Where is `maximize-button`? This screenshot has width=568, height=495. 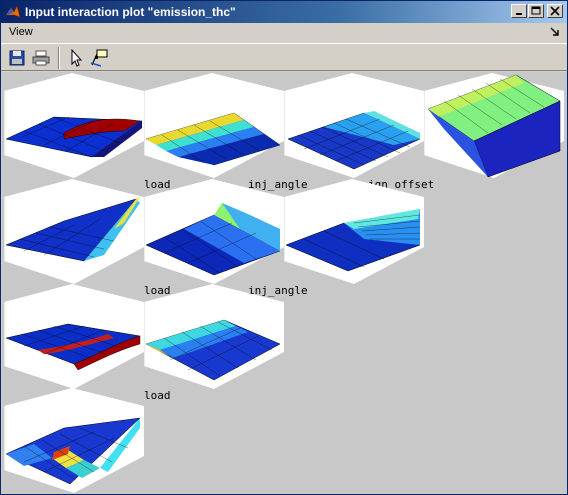
maximize-button is located at coordinates (536, 11).